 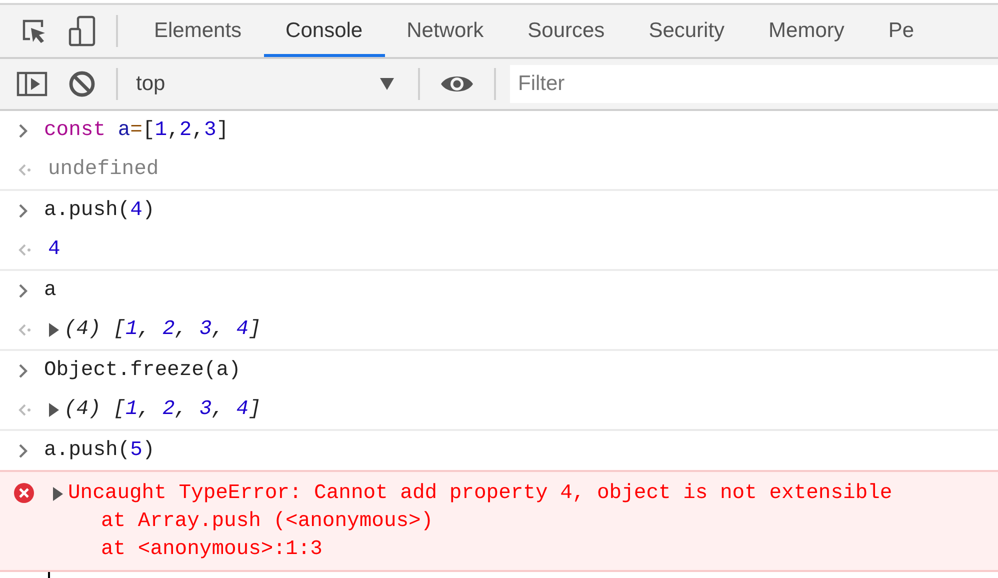 What do you see at coordinates (445, 31) in the screenshot?
I see `panel-tab: Network` at bounding box center [445, 31].